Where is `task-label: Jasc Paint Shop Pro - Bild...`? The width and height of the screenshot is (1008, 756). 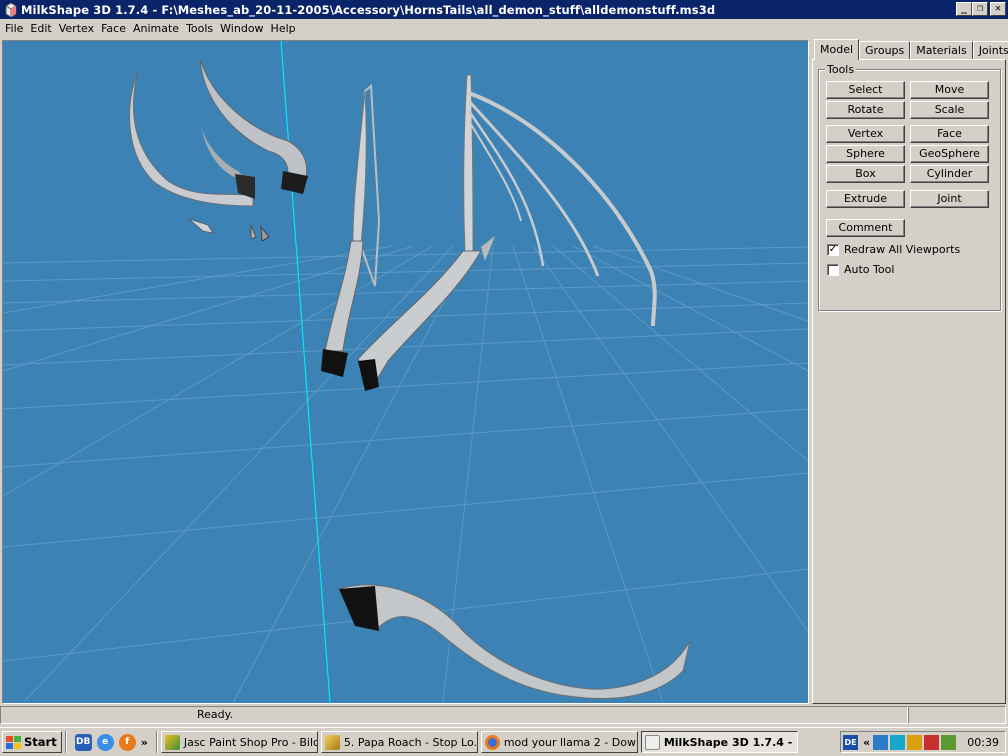
task-label: Jasc Paint Shop Pro - Bild... is located at coordinates (250, 742).